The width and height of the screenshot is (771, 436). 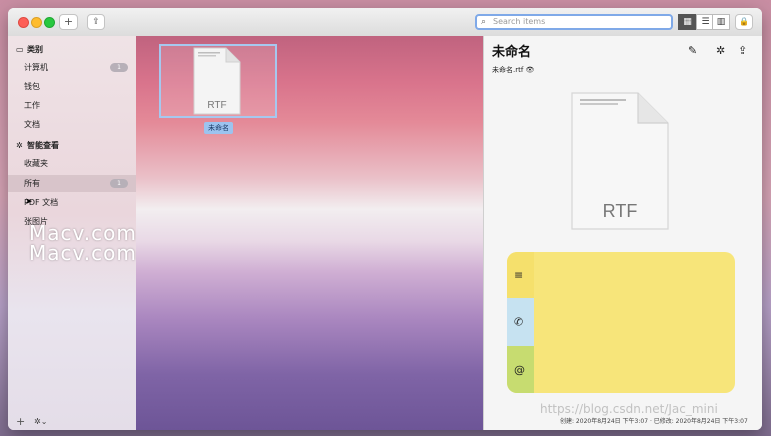 I want to click on email-tab: @, so click(x=520, y=369).